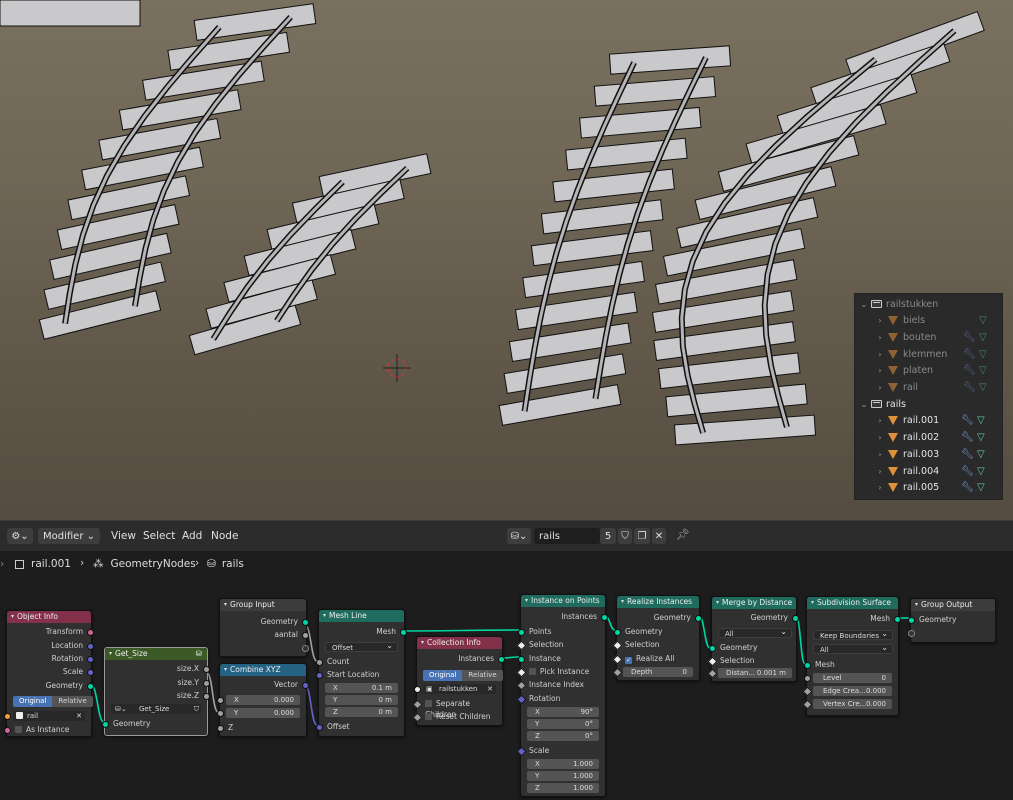 The height and width of the screenshot is (800, 1013). Describe the element at coordinates (457, 708) in the screenshot. I see `separate-children-checkbox: Separate Children` at that location.